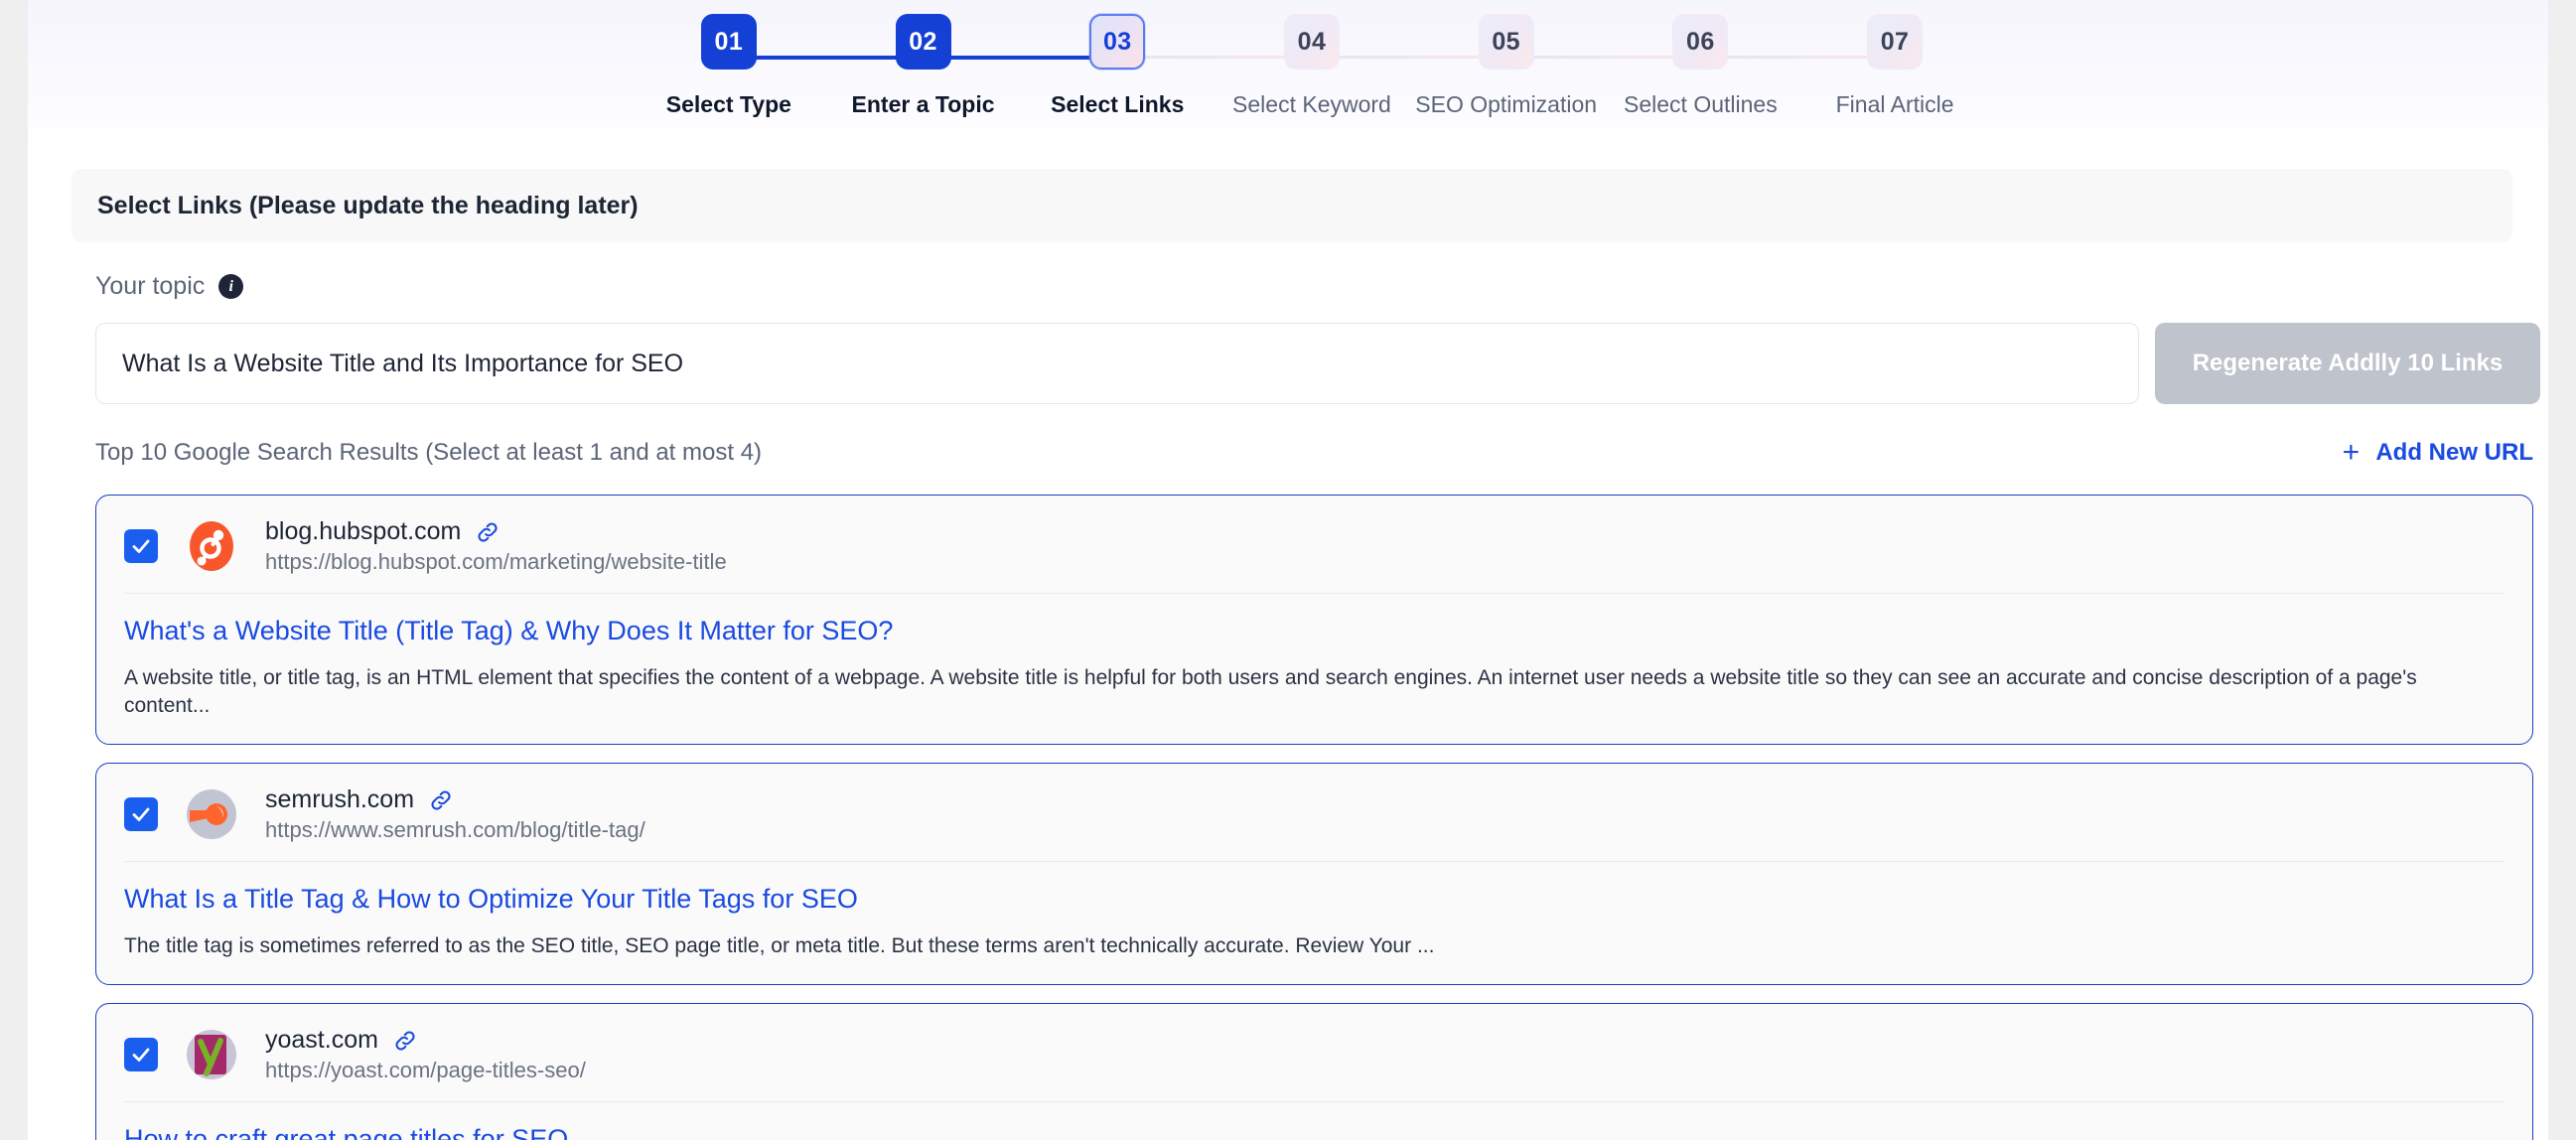 This screenshot has height=1140, width=2576. What do you see at coordinates (728, 42) in the screenshot?
I see `step-badge-01: 01` at bounding box center [728, 42].